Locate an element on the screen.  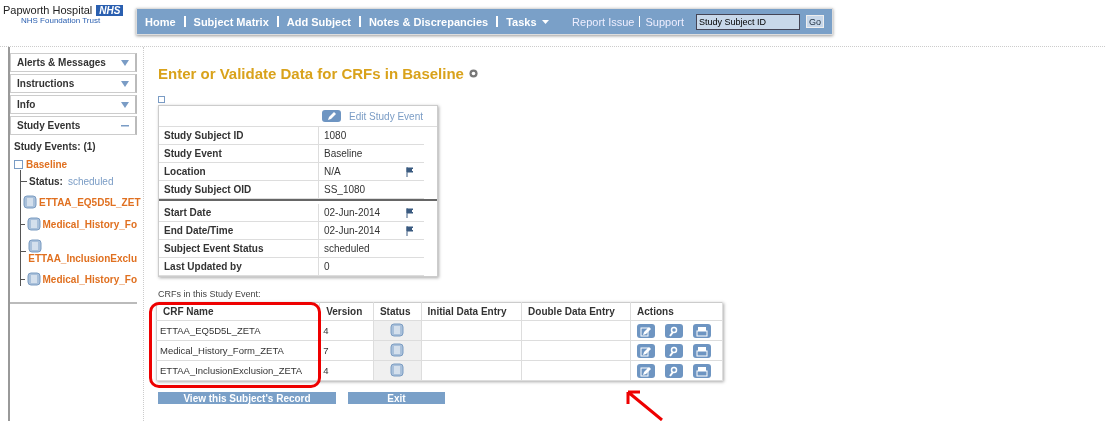
field-label: Location is located at coordinates (239, 171).